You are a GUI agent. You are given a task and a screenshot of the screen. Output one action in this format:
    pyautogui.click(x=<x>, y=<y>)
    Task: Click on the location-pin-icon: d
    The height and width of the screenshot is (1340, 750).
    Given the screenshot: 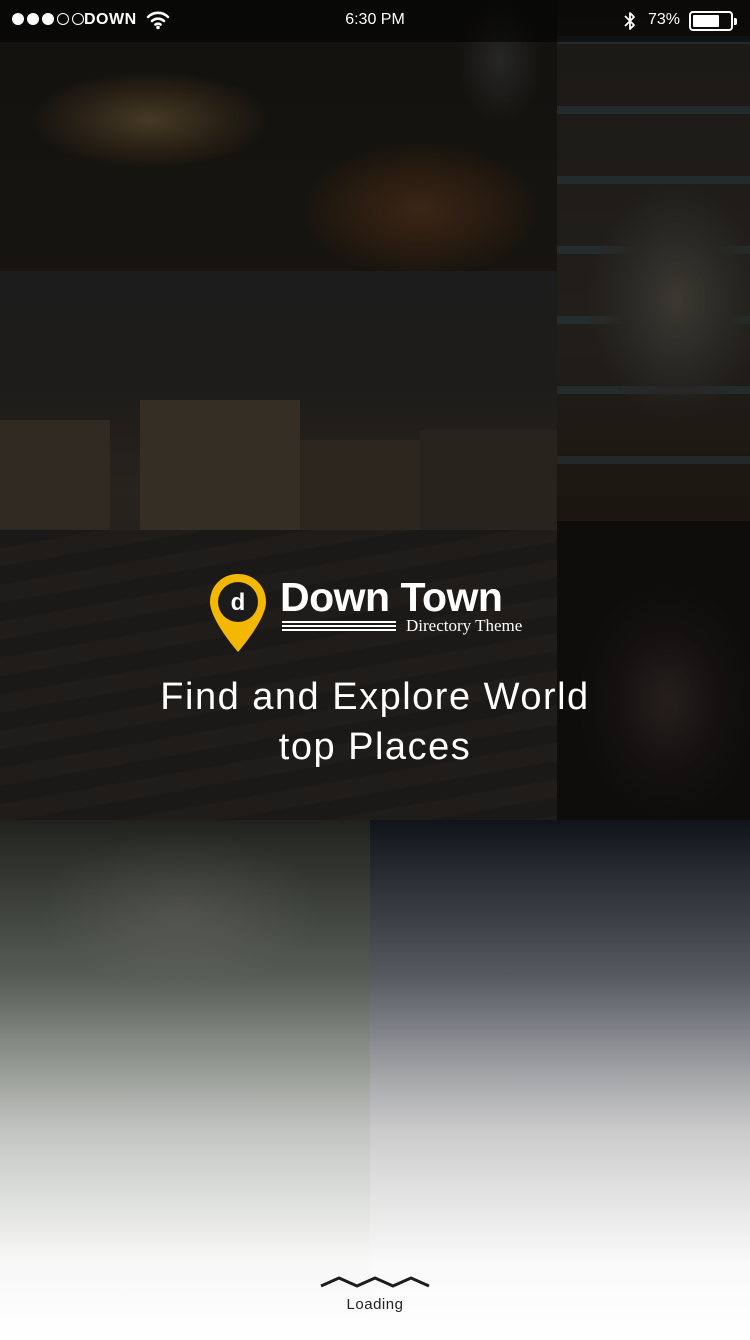 What is the action you would take?
    pyautogui.click(x=238, y=613)
    